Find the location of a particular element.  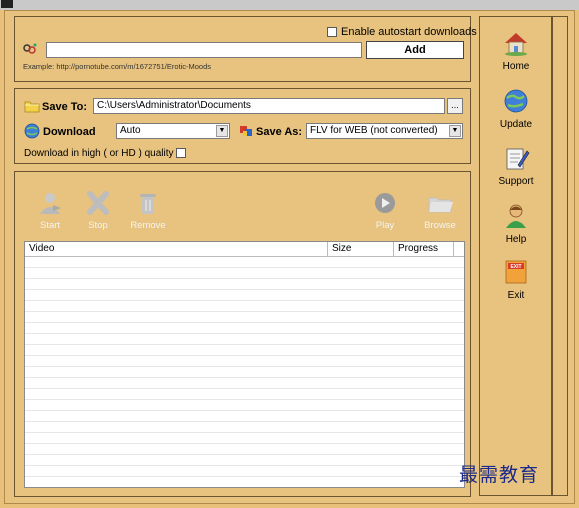

sidebar-item-update: Update is located at coordinates (516, 109).